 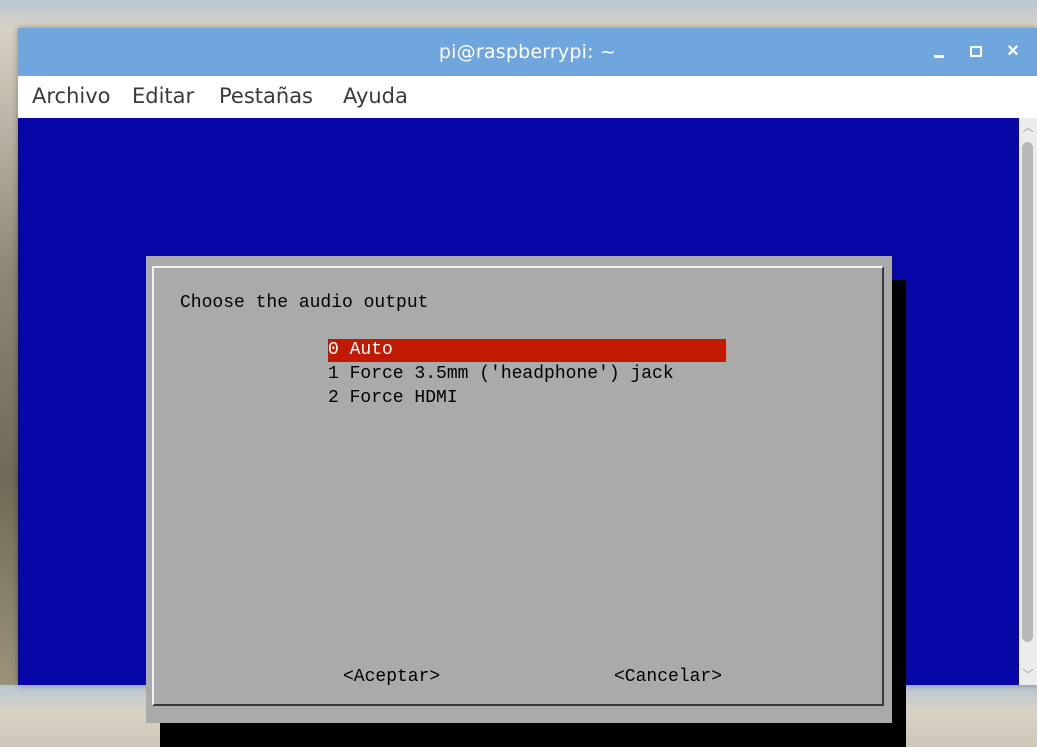 What do you see at coordinates (1027, 392) in the screenshot?
I see `scroll-thumb` at bounding box center [1027, 392].